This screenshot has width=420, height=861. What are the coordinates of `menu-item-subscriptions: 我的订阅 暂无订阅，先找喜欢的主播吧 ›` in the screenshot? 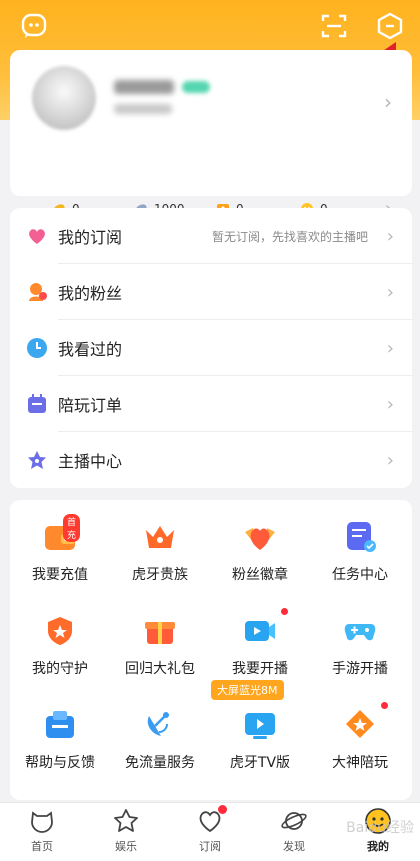 It's located at (211, 236).